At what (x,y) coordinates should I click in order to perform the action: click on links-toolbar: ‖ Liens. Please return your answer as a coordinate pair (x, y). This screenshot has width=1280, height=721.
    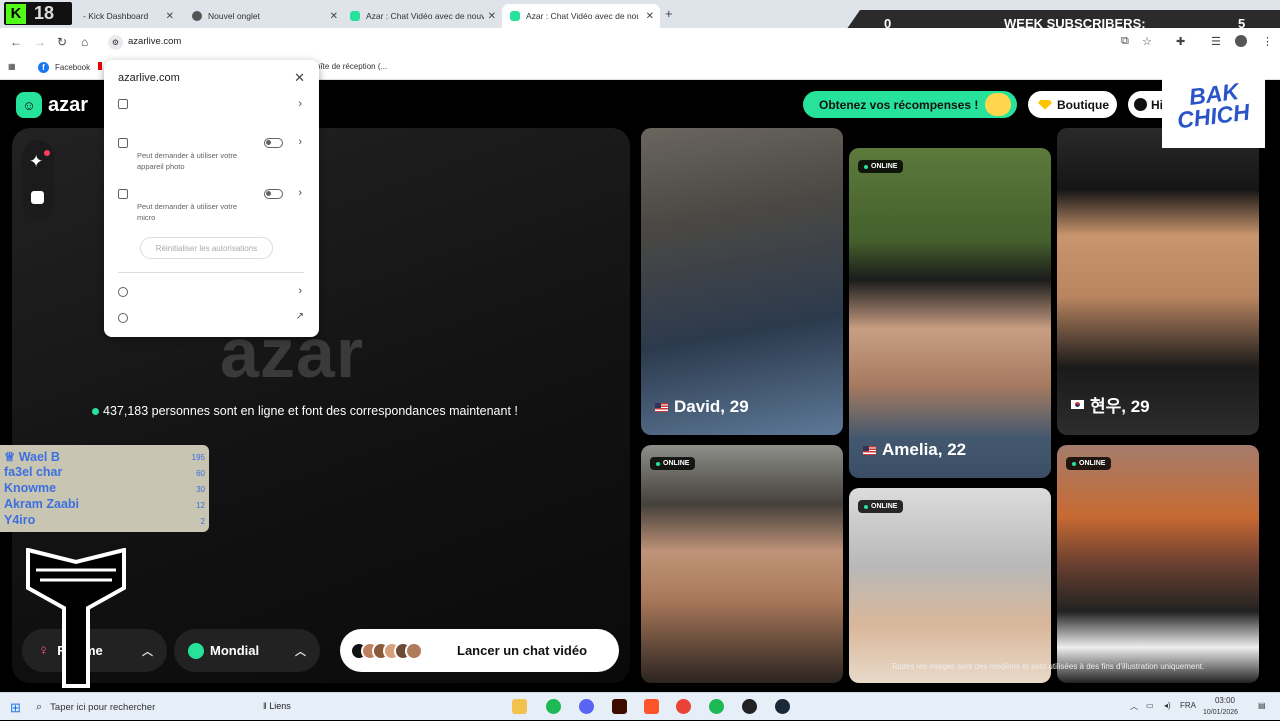
    Looking at the image, I should click on (277, 706).